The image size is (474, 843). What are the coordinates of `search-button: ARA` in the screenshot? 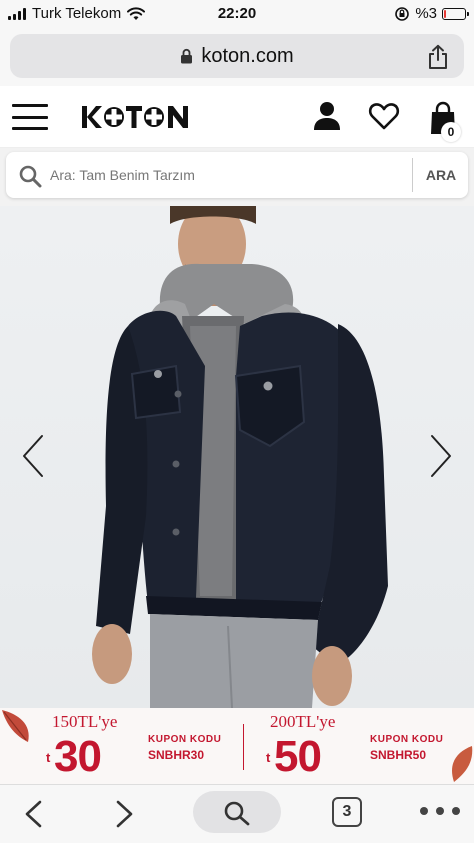 It's located at (441, 175).